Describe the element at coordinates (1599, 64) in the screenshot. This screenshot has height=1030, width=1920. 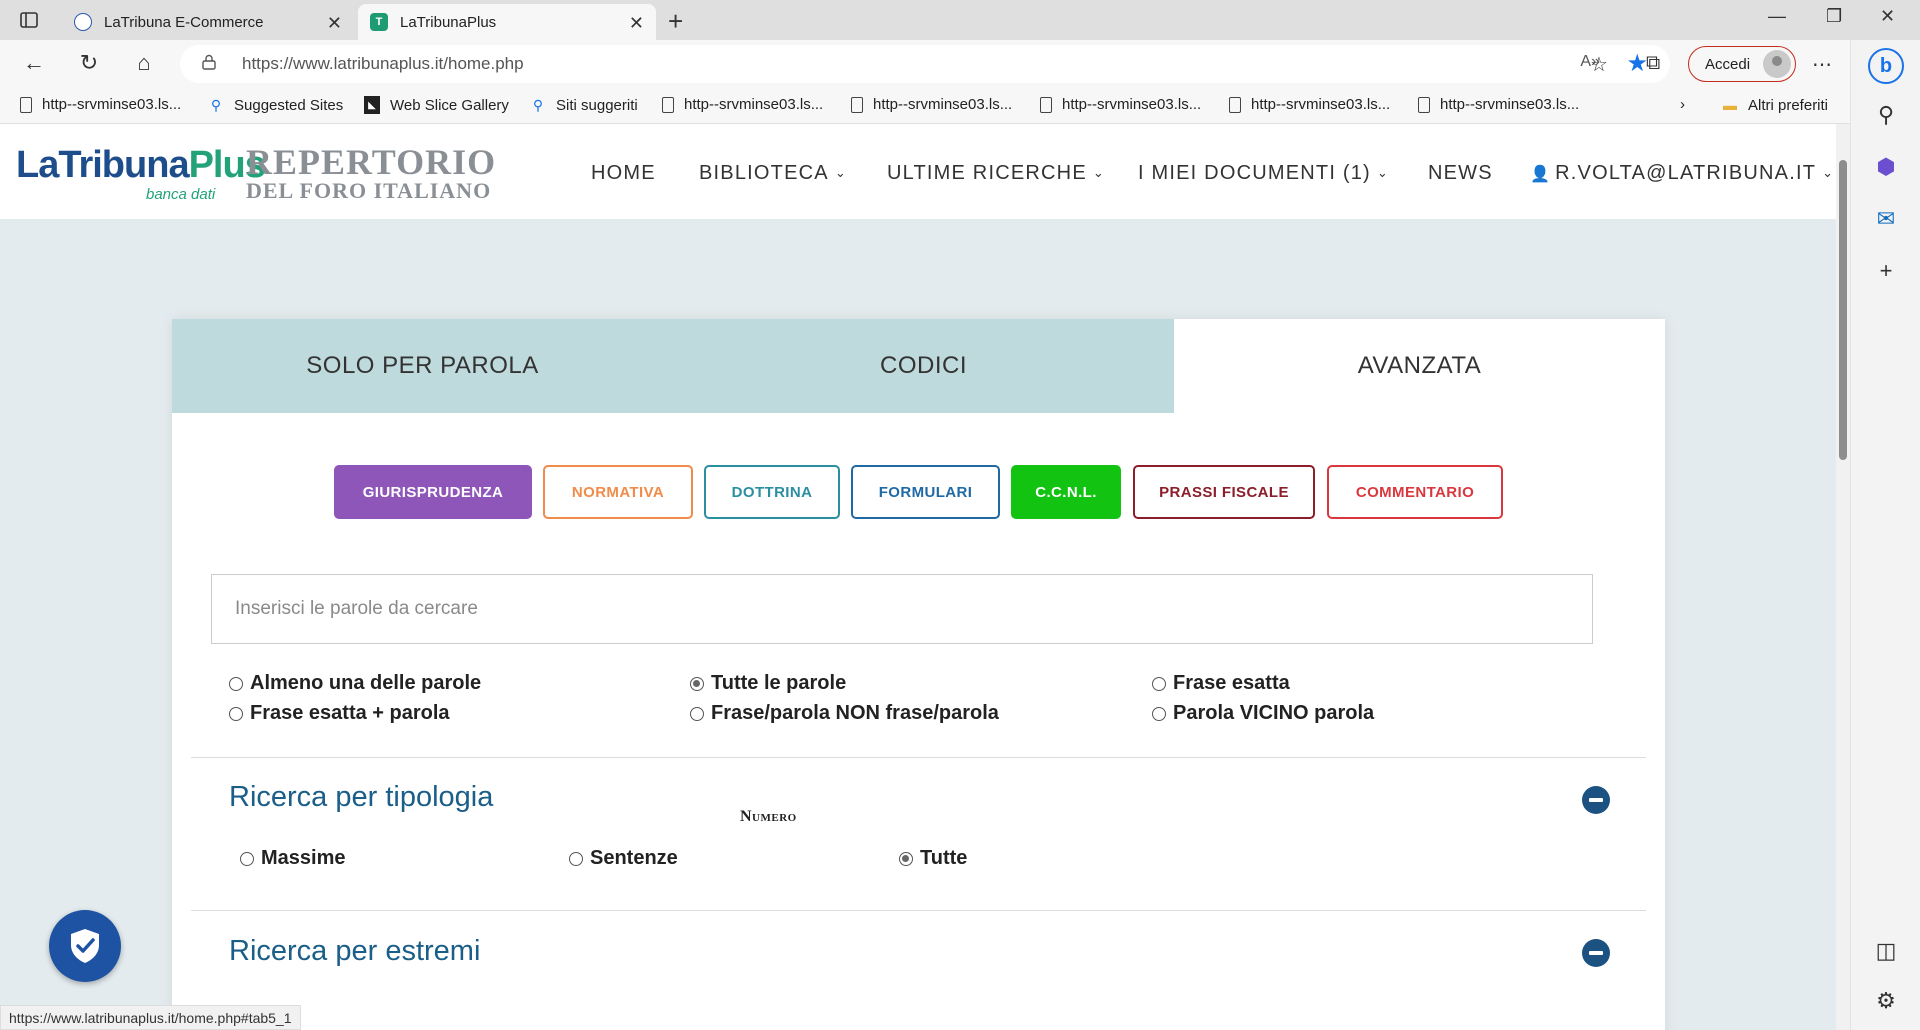
I see `favorites-icon: ☆` at that location.